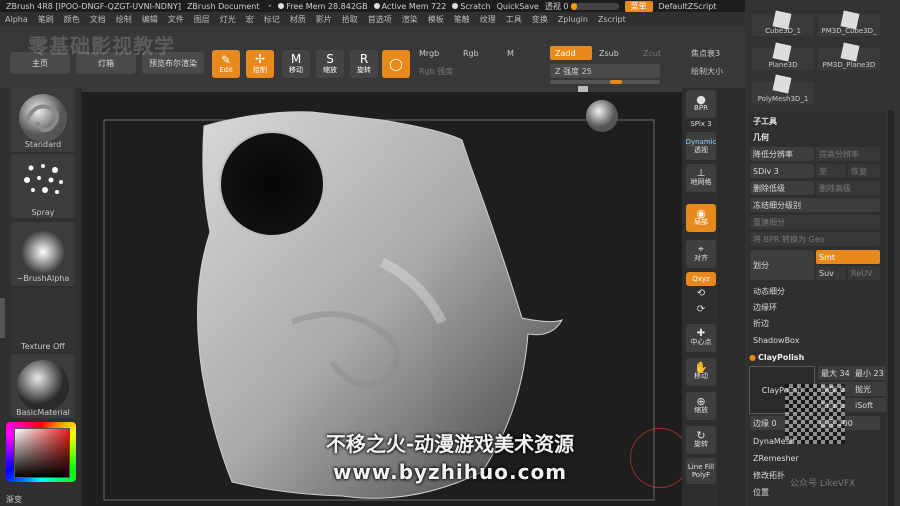 The image size is (900, 506). I want to click on menu-material: 材质, so click(298, 19).